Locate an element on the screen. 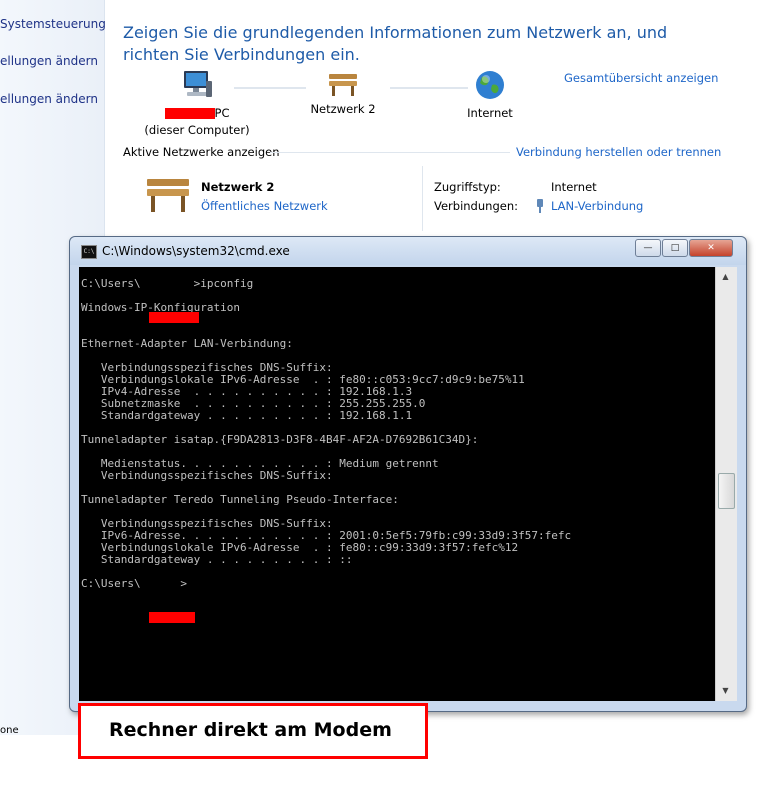 This screenshot has height=789, width=777. network-node: Netzwerk 2 is located at coordinates (343, 94).